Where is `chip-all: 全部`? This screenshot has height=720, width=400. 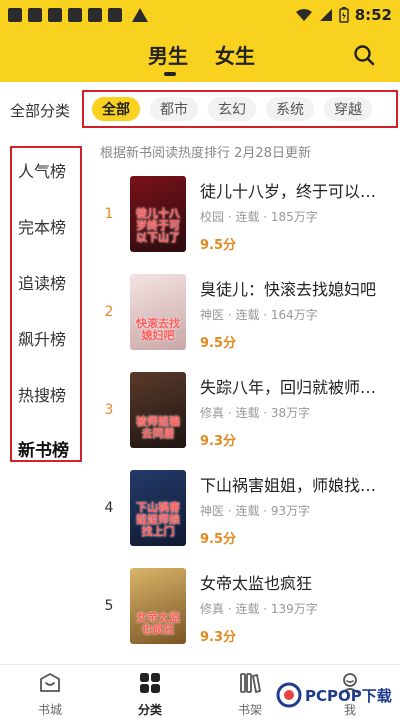 chip-all: 全部 is located at coordinates (116, 109).